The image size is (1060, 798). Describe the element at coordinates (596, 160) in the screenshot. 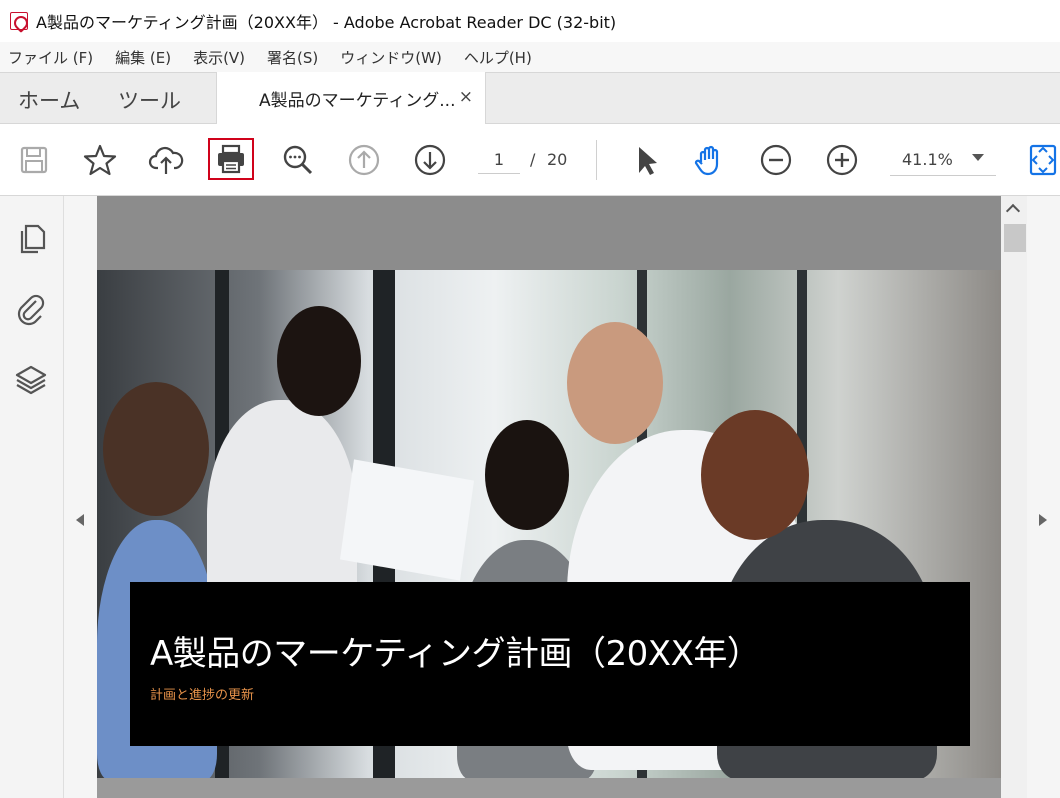

I see `toolbar-divider` at that location.